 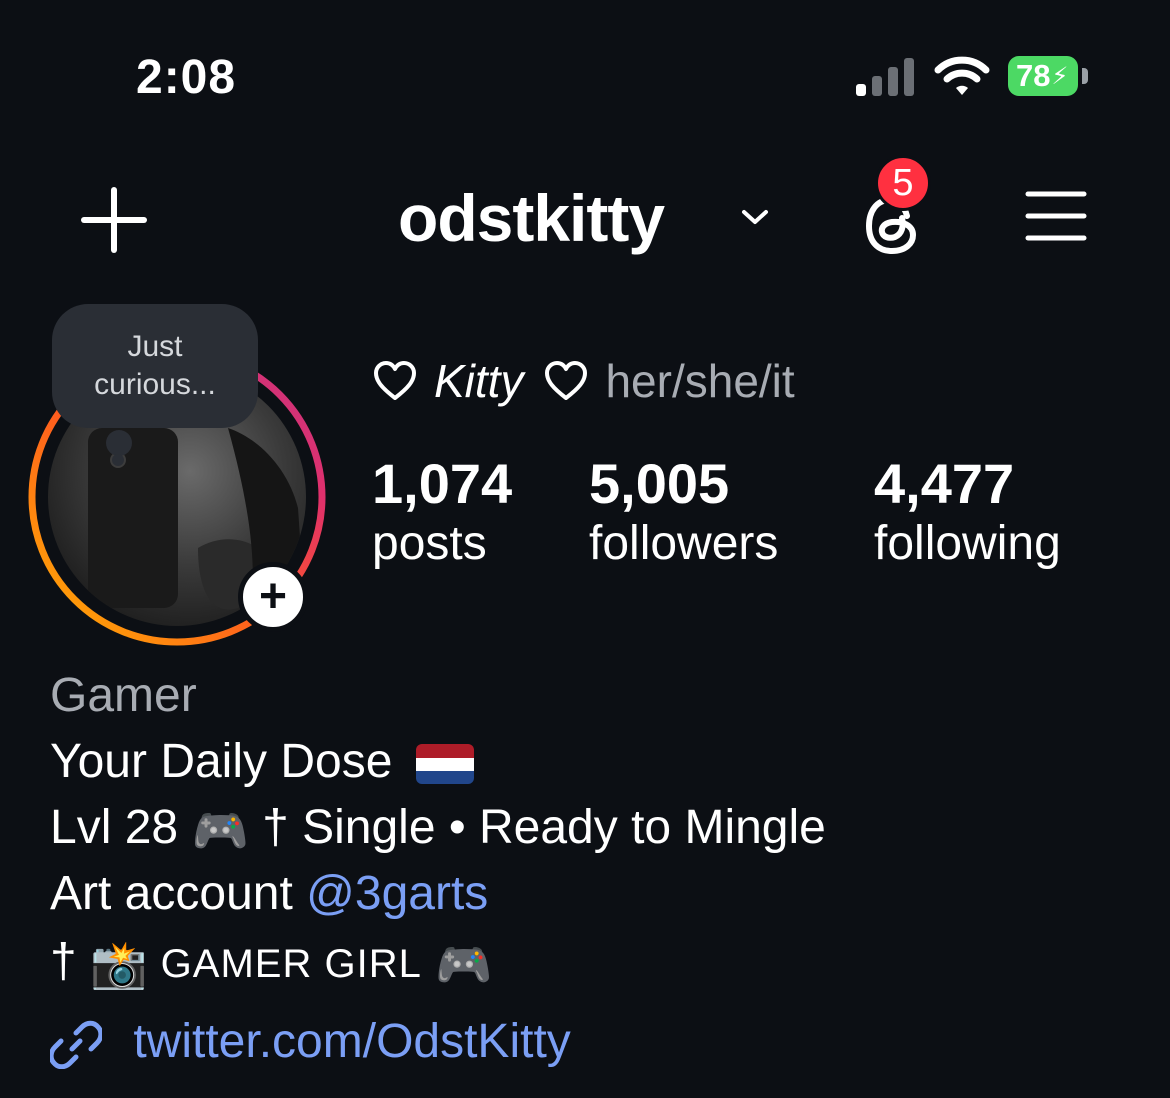 What do you see at coordinates (221, 761) in the screenshot?
I see `bio-line-1-text: Your Daily Dose` at bounding box center [221, 761].